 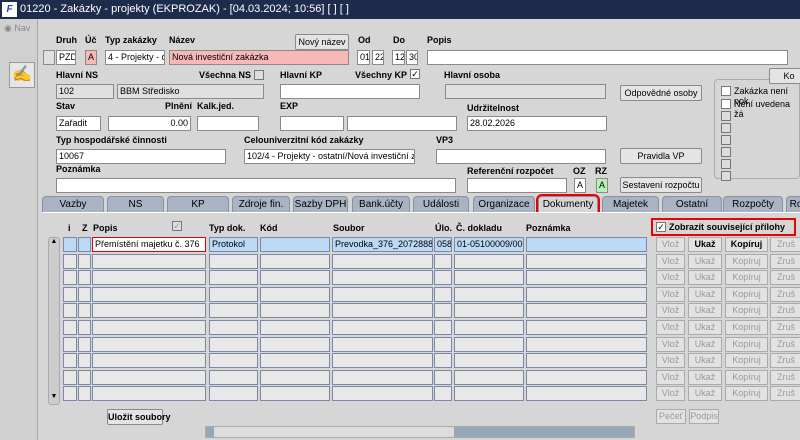 I want to click on kalk-field, so click(x=228, y=123).